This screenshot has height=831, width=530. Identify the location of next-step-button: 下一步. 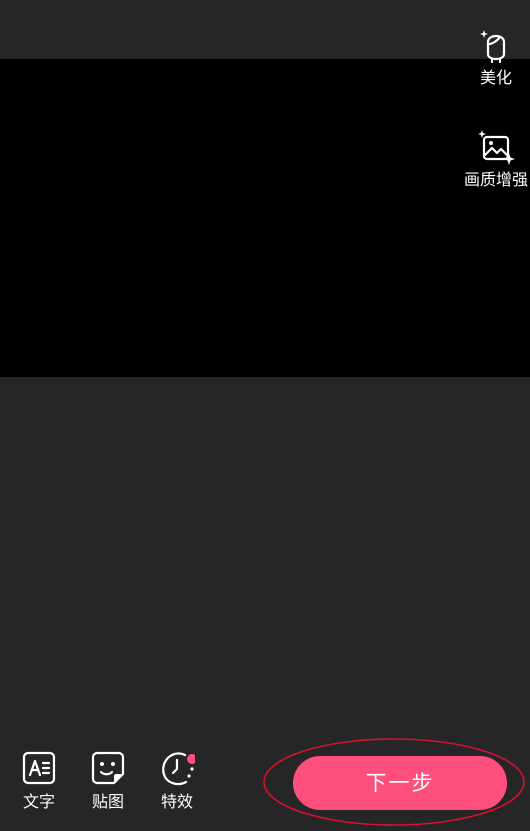
(400, 783).